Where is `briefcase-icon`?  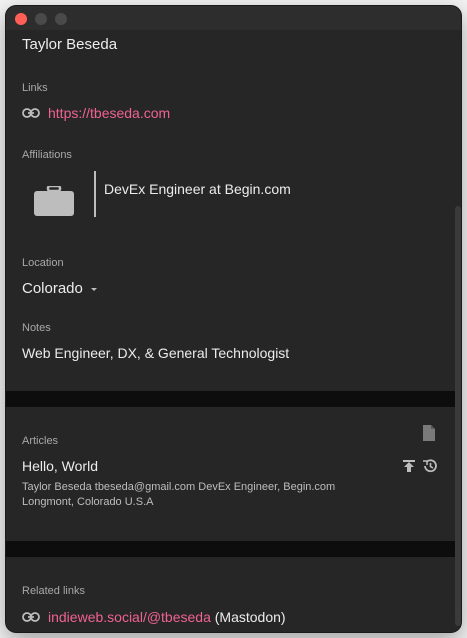
briefcase-icon is located at coordinates (54, 201).